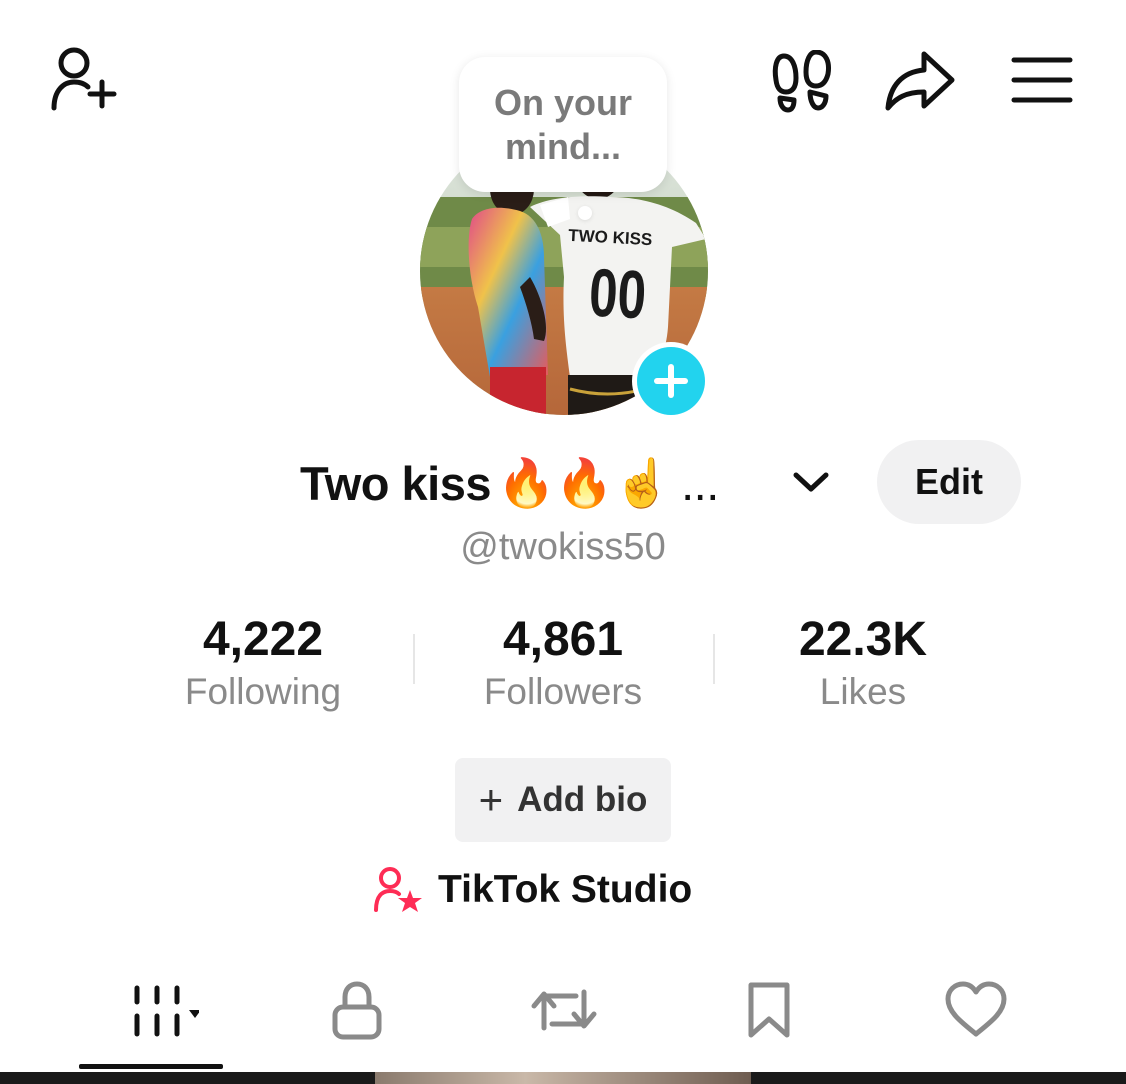 The image size is (1126, 1084). Describe the element at coordinates (585, 213) in the screenshot. I see `note-bubble-tail` at that location.